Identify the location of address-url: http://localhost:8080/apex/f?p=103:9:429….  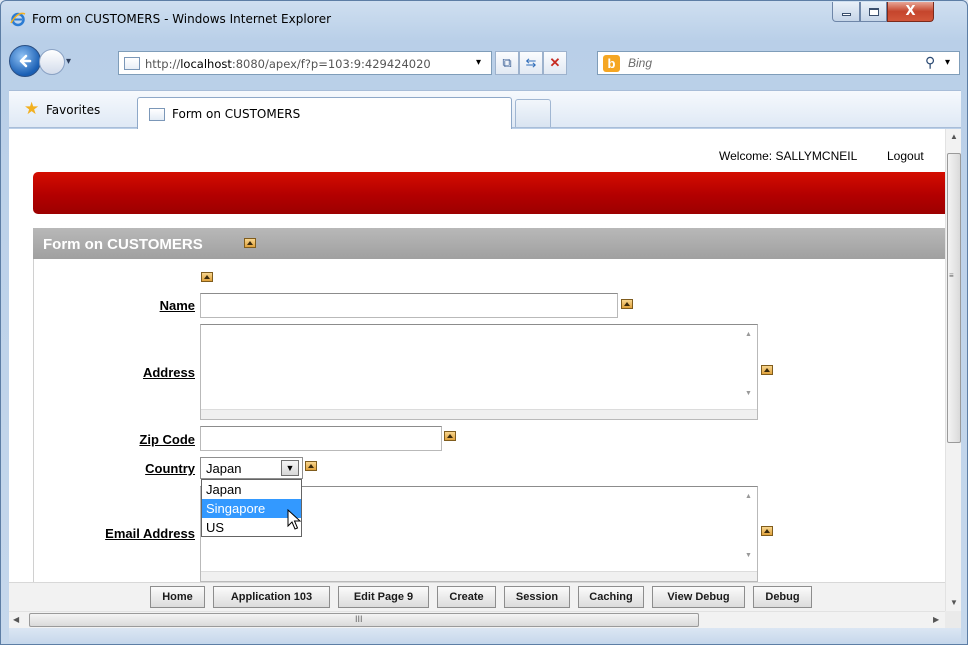
(288, 64).